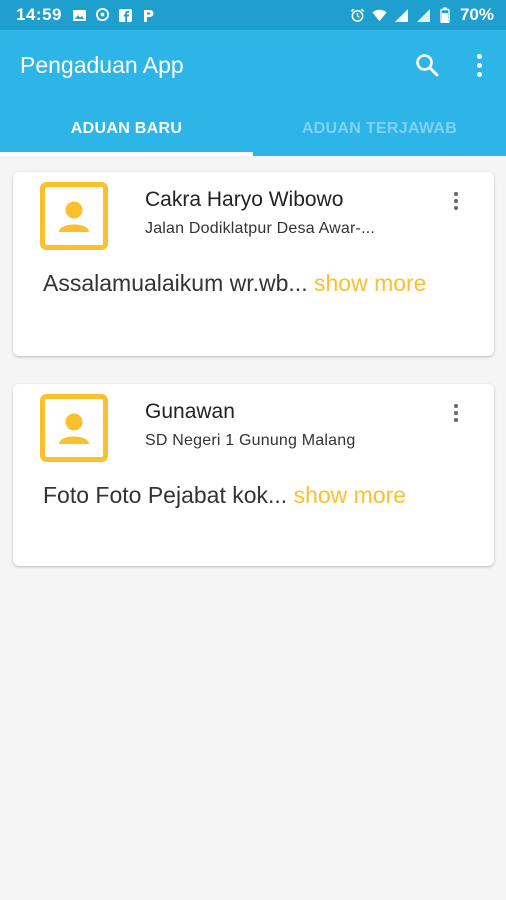 Image resolution: width=506 pixels, height=900 pixels. I want to click on tab-aduan-baru: ADUAN BARU, so click(126, 134).